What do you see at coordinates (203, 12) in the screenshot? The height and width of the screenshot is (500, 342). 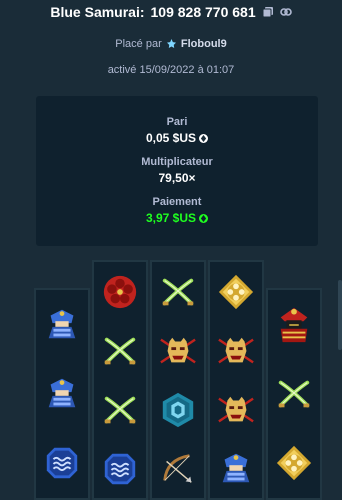 I see `bet-id: 109 828 770 681` at bounding box center [203, 12].